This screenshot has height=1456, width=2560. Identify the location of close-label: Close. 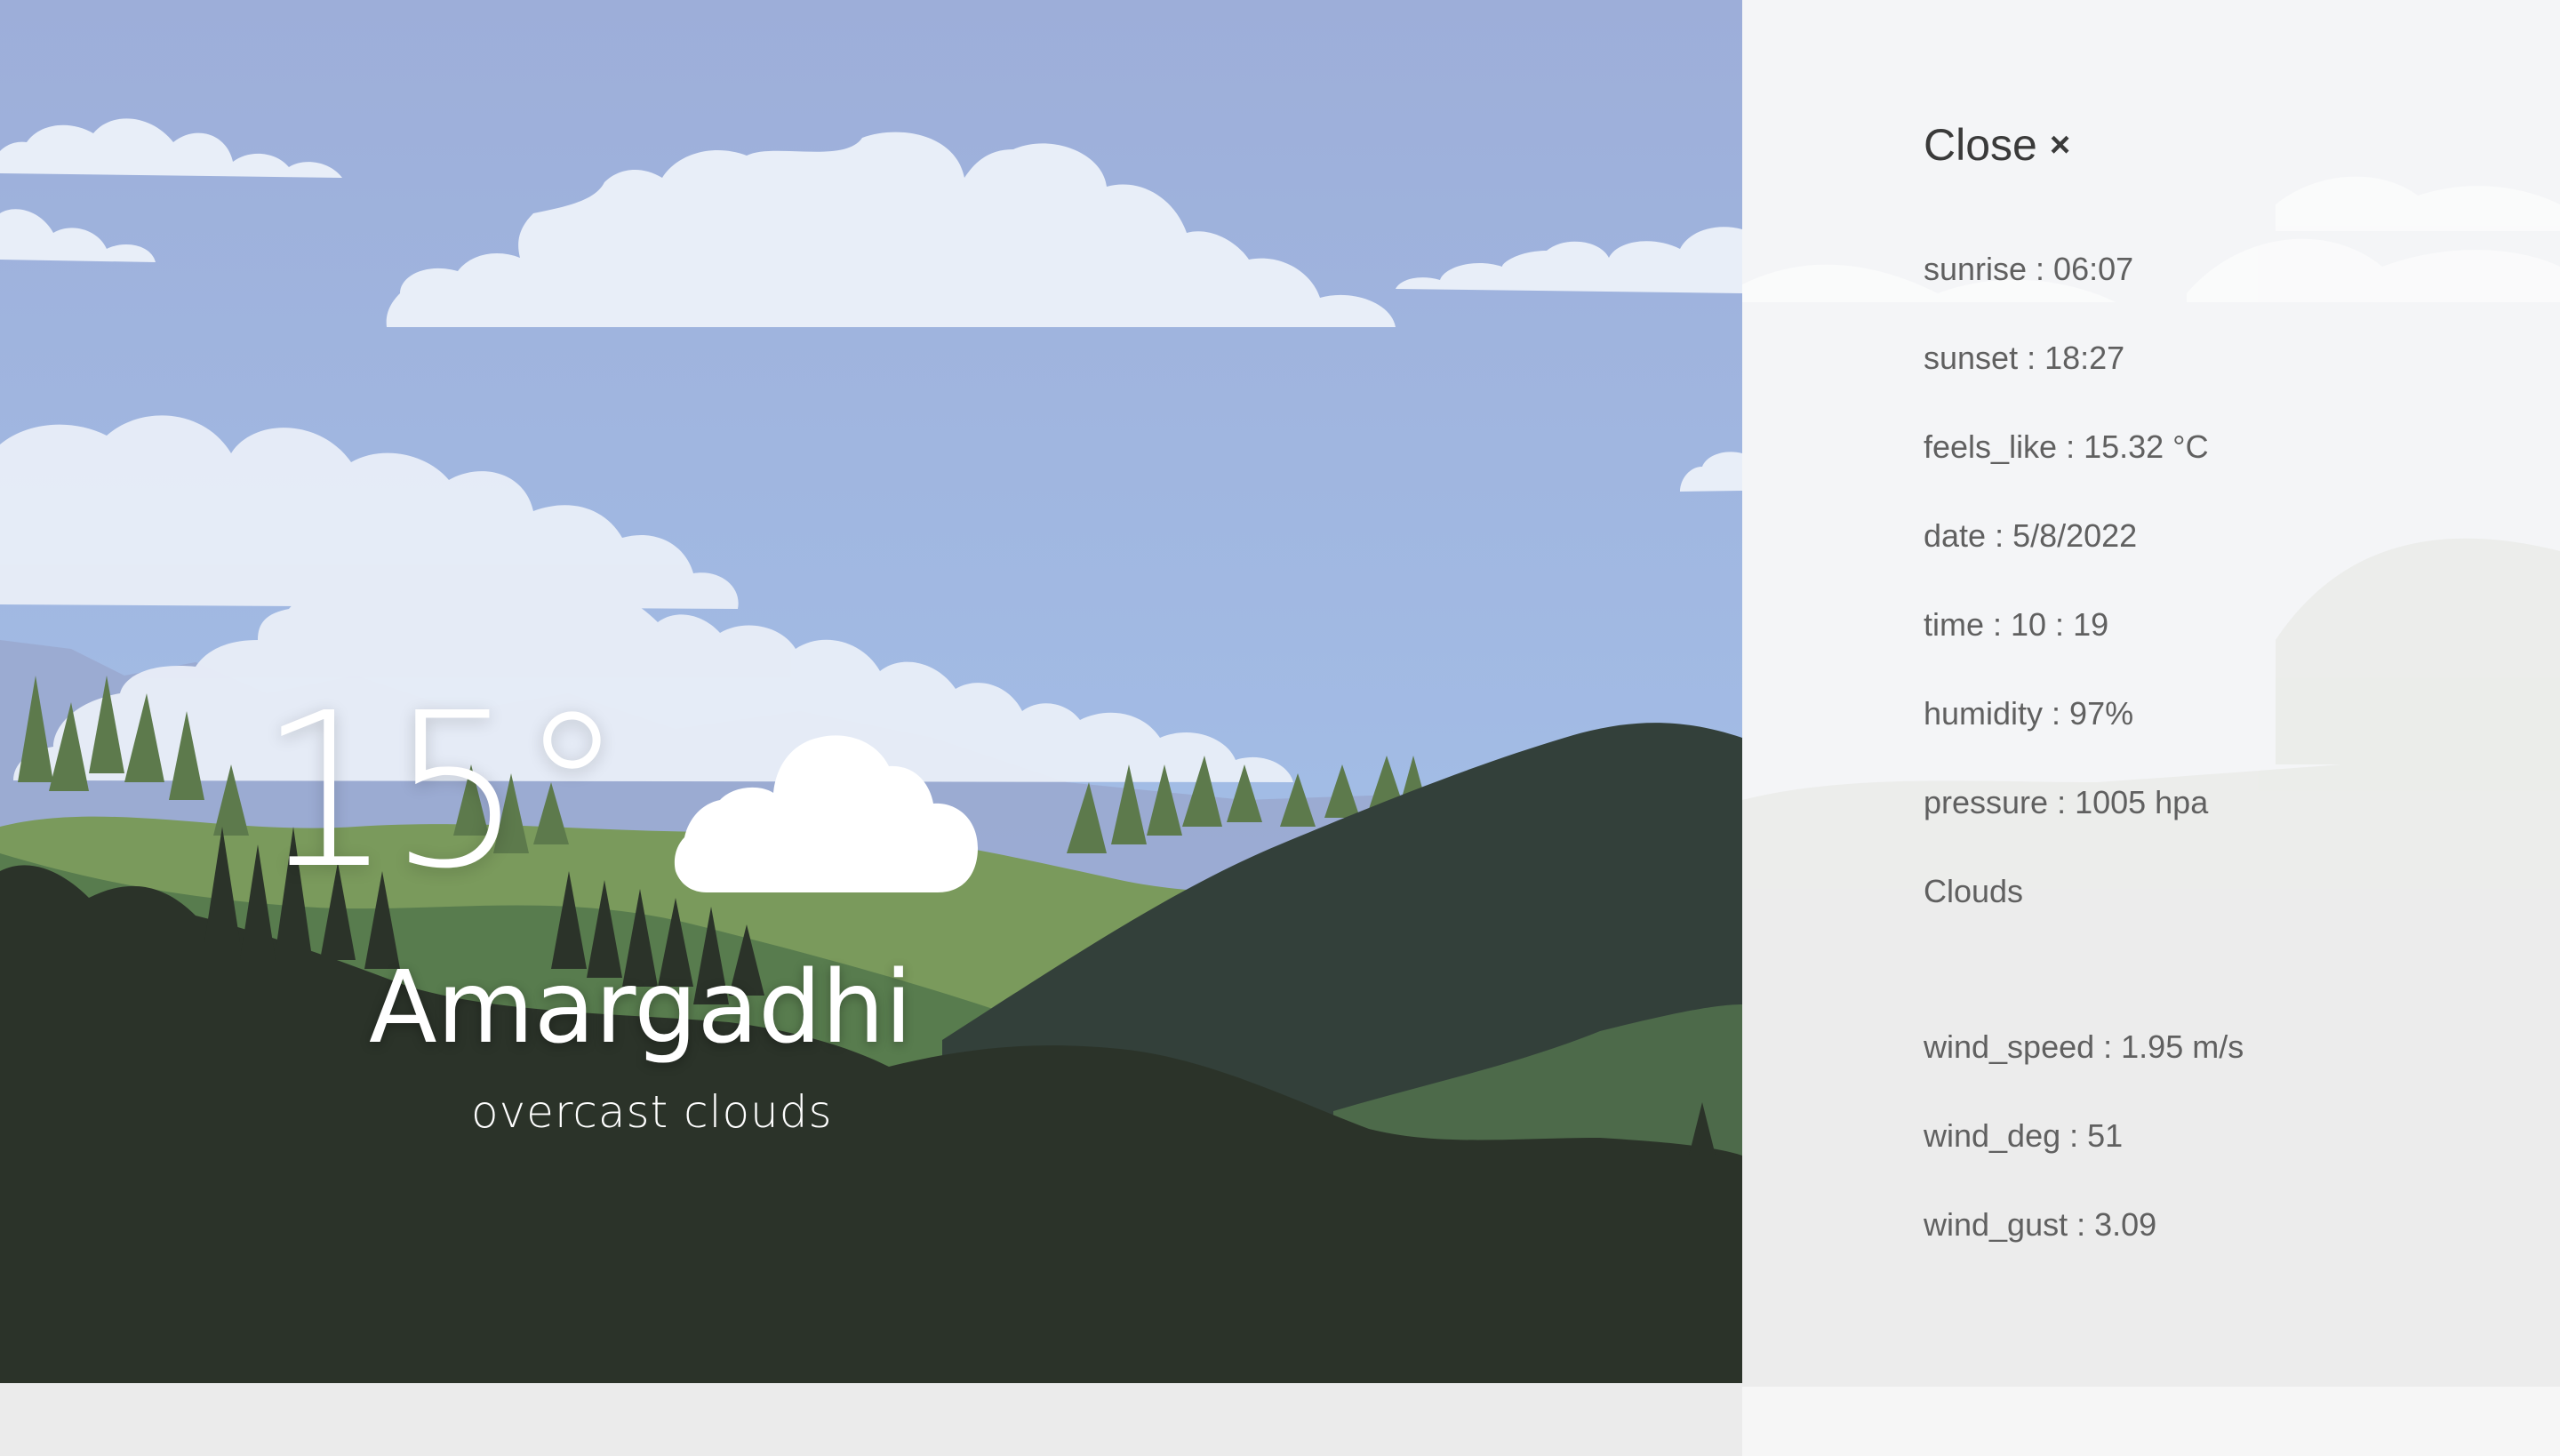
(1980, 145).